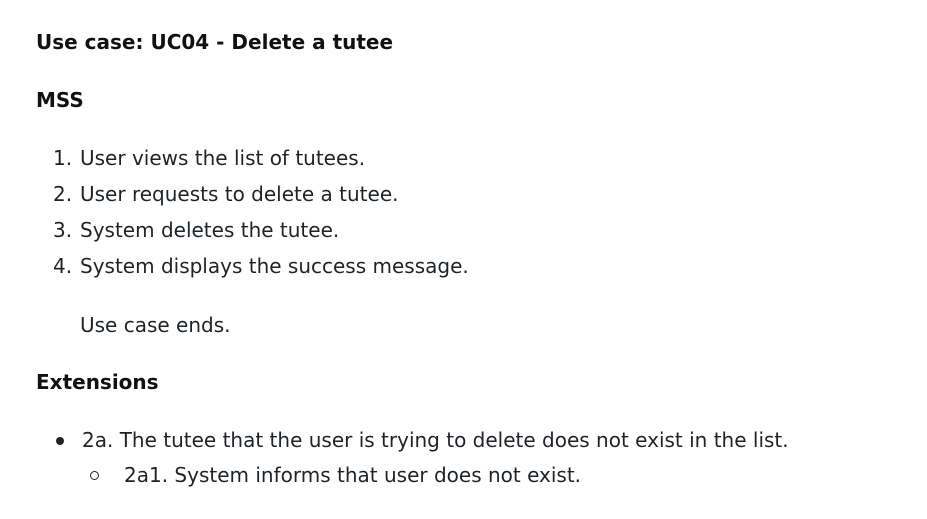  What do you see at coordinates (60, 441) in the screenshot?
I see `bullet-icon` at bounding box center [60, 441].